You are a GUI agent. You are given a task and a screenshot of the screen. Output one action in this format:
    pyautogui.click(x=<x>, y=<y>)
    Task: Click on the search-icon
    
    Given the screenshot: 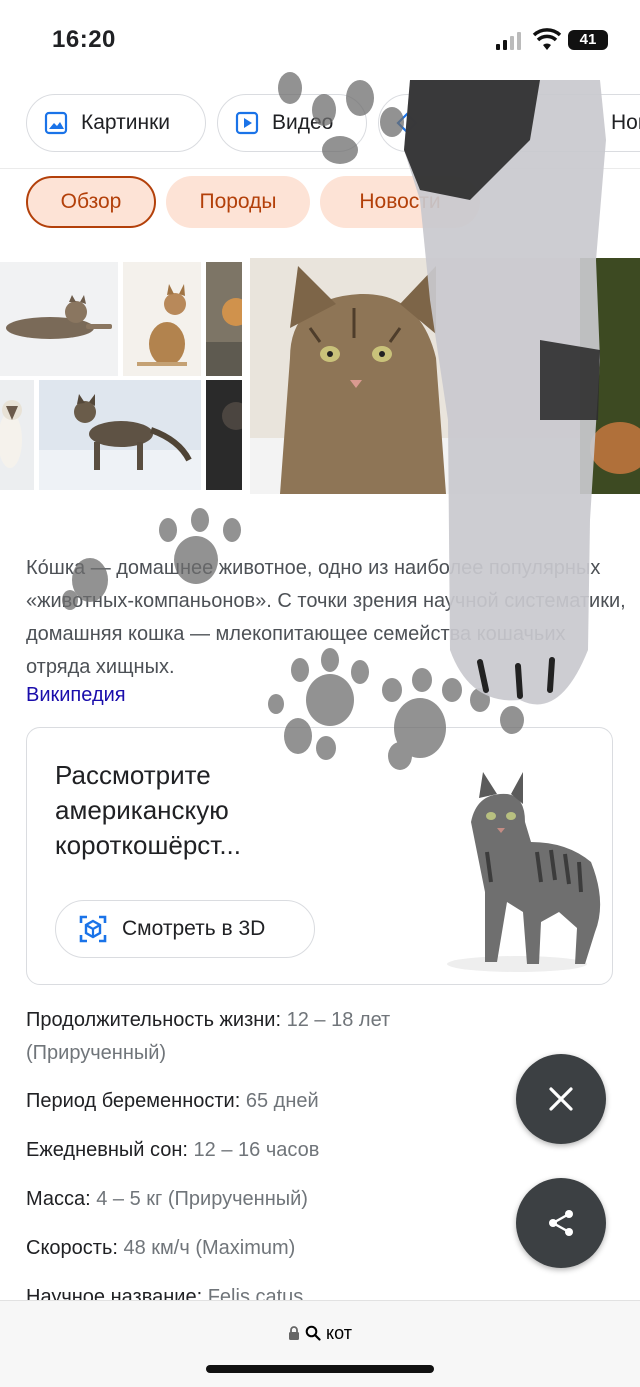 What is the action you would take?
    pyautogui.click(x=313, y=1333)
    